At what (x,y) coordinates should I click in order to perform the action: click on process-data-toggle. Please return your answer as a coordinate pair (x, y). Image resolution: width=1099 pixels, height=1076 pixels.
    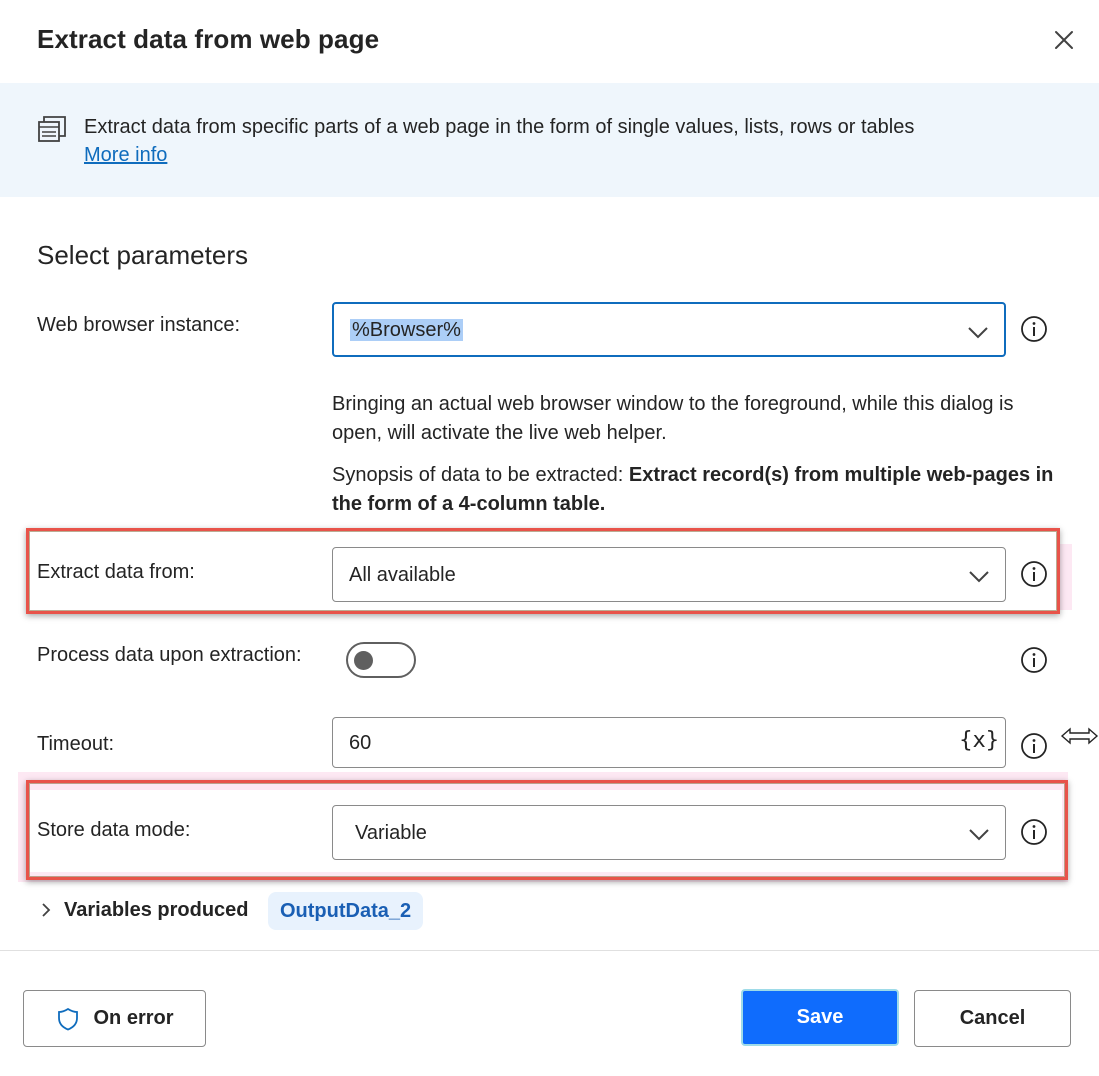
    Looking at the image, I should click on (381, 660).